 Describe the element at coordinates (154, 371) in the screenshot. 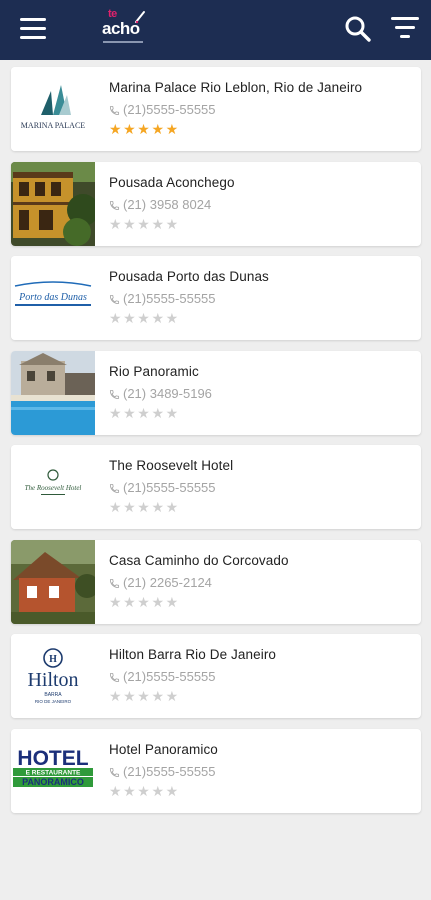

I see `hotel-name: Rio Panoramic` at that location.